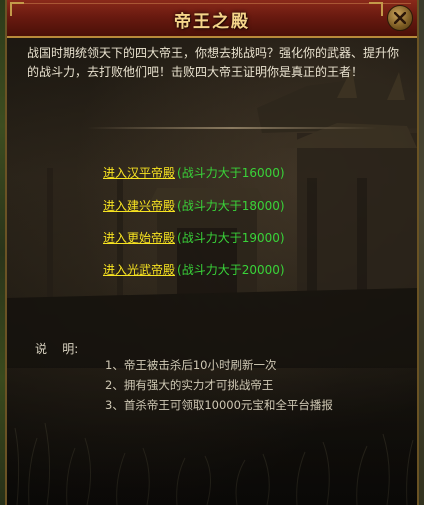  I want to click on entry-row-2: 进入建兴帝殿 (战斗力大于18000), so click(194, 205).